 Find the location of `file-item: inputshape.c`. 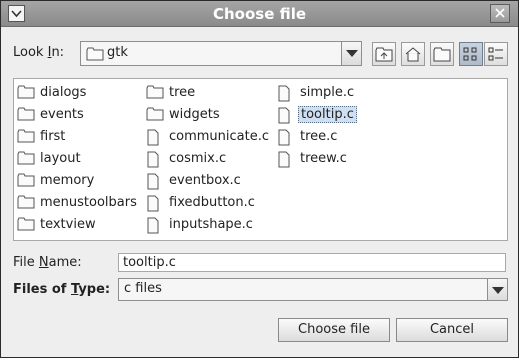

file-item: inputshape.c is located at coordinates (208, 225).